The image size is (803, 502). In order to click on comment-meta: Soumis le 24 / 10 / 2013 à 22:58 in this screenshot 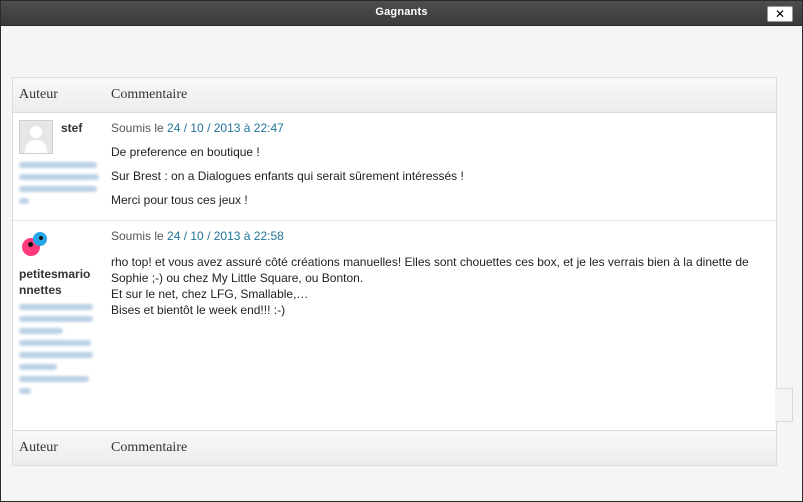, I will do `click(197, 236)`.